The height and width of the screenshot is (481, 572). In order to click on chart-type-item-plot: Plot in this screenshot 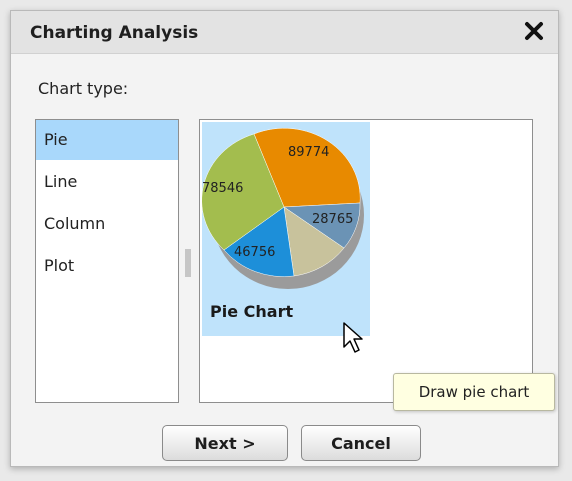, I will do `click(107, 266)`.